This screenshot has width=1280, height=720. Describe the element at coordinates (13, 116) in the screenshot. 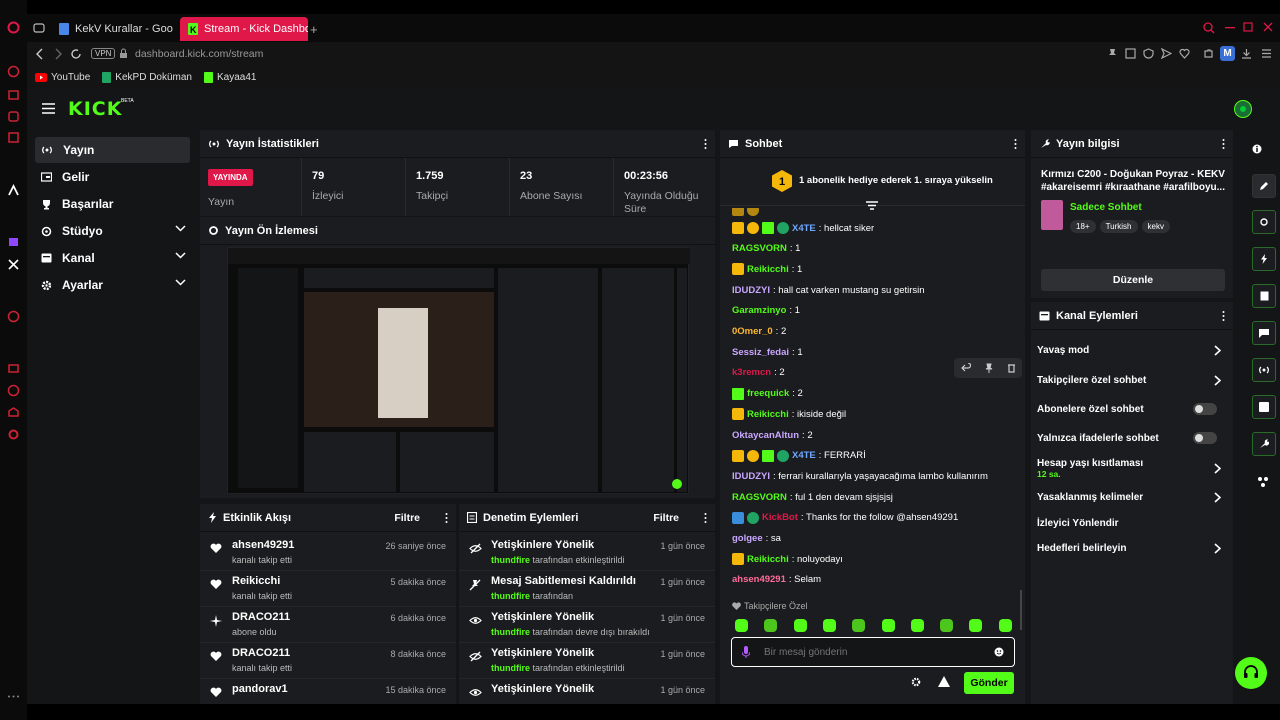

I see `messenger-icon` at that location.